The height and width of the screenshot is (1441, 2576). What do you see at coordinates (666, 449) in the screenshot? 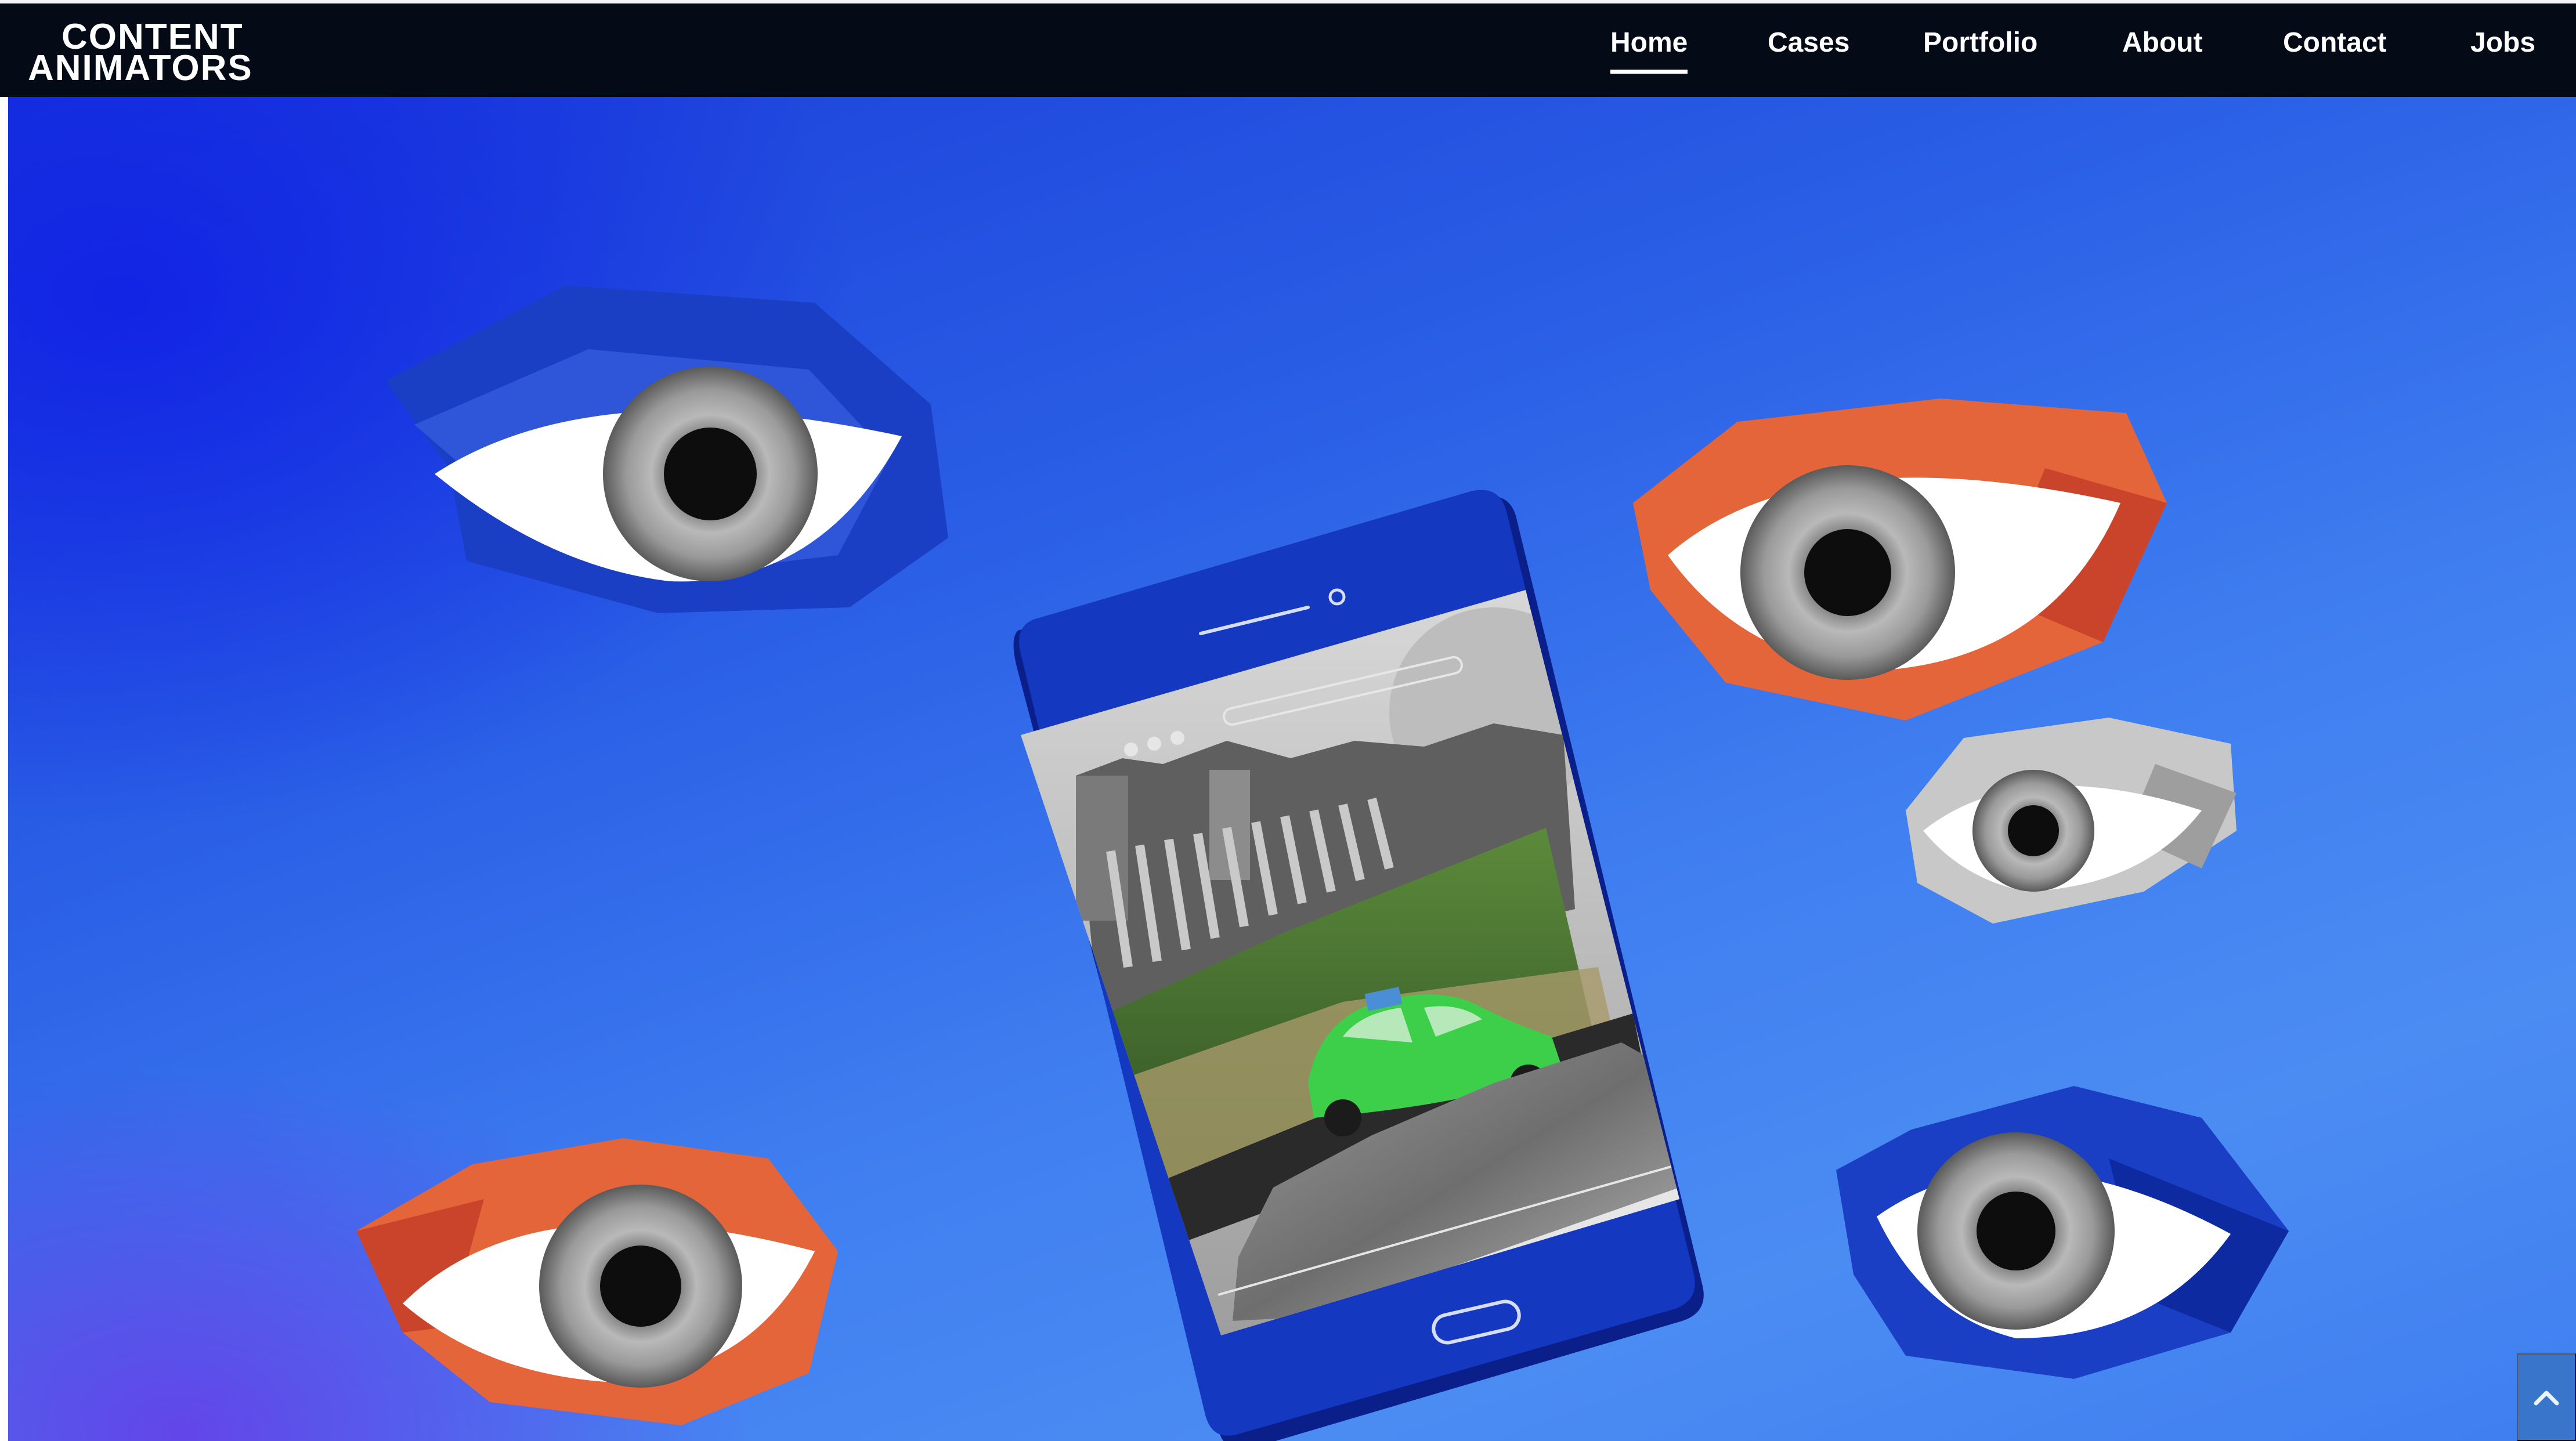
I see `blue-eye-top-left` at bounding box center [666, 449].